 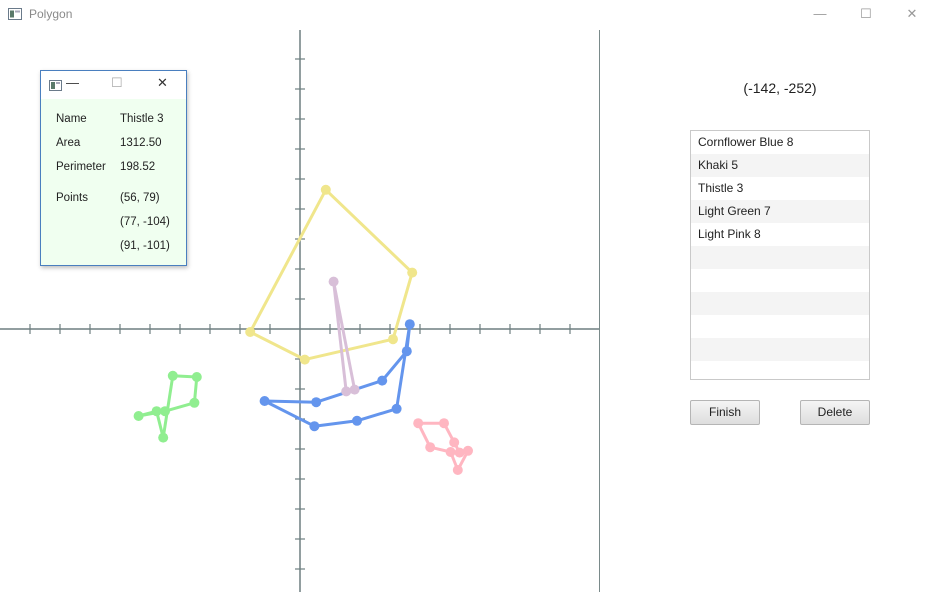 I want to click on canvas-border, so click(x=599, y=311).